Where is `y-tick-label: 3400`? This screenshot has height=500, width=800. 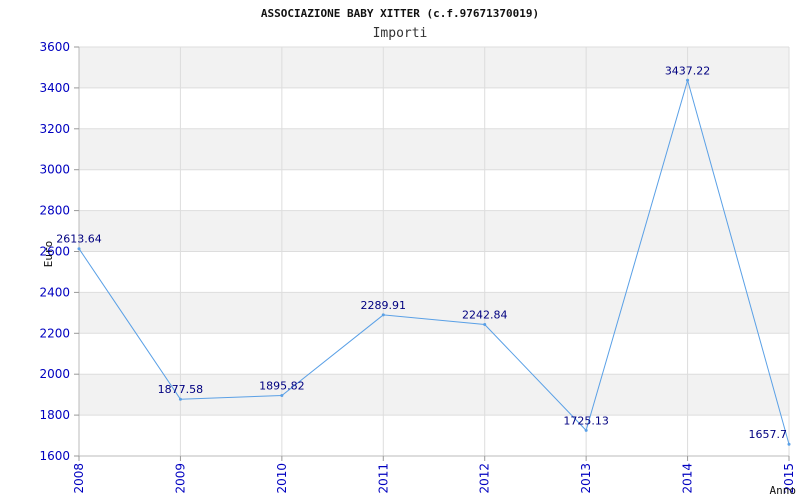 y-tick-label: 3400 is located at coordinates (54, 88).